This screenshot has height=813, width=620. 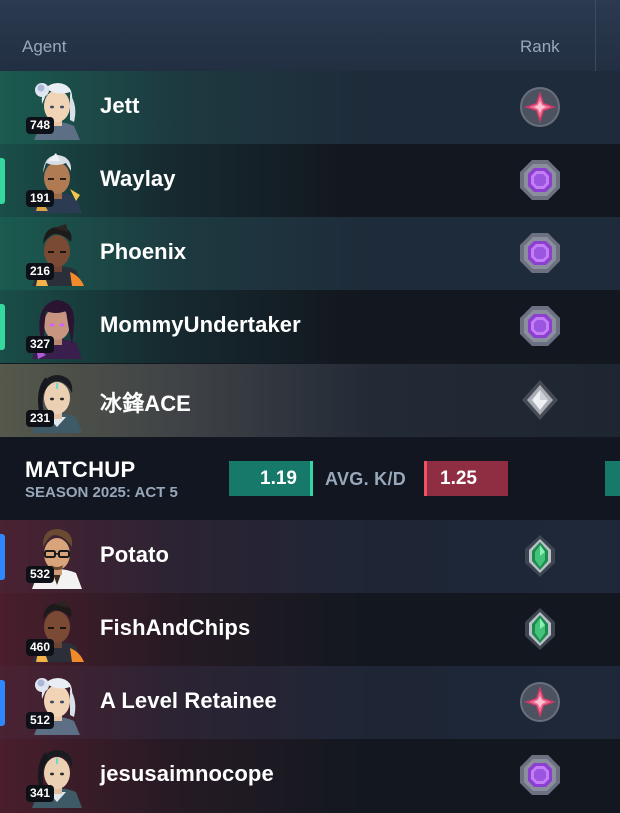 I want to click on player-row: 512 A Level Retainee, so click(x=310, y=702).